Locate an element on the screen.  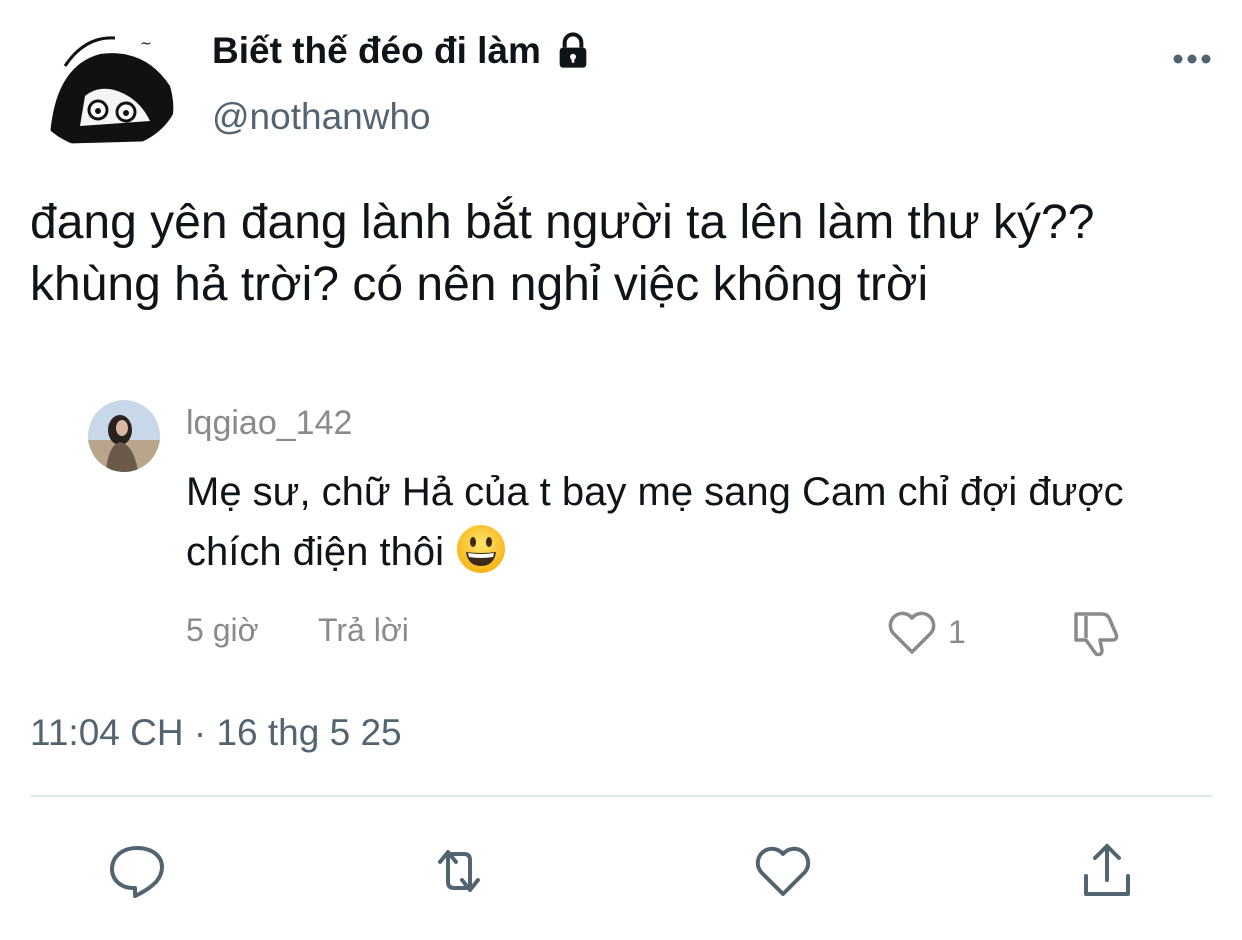
reply-button is located at coordinates (137, 871).